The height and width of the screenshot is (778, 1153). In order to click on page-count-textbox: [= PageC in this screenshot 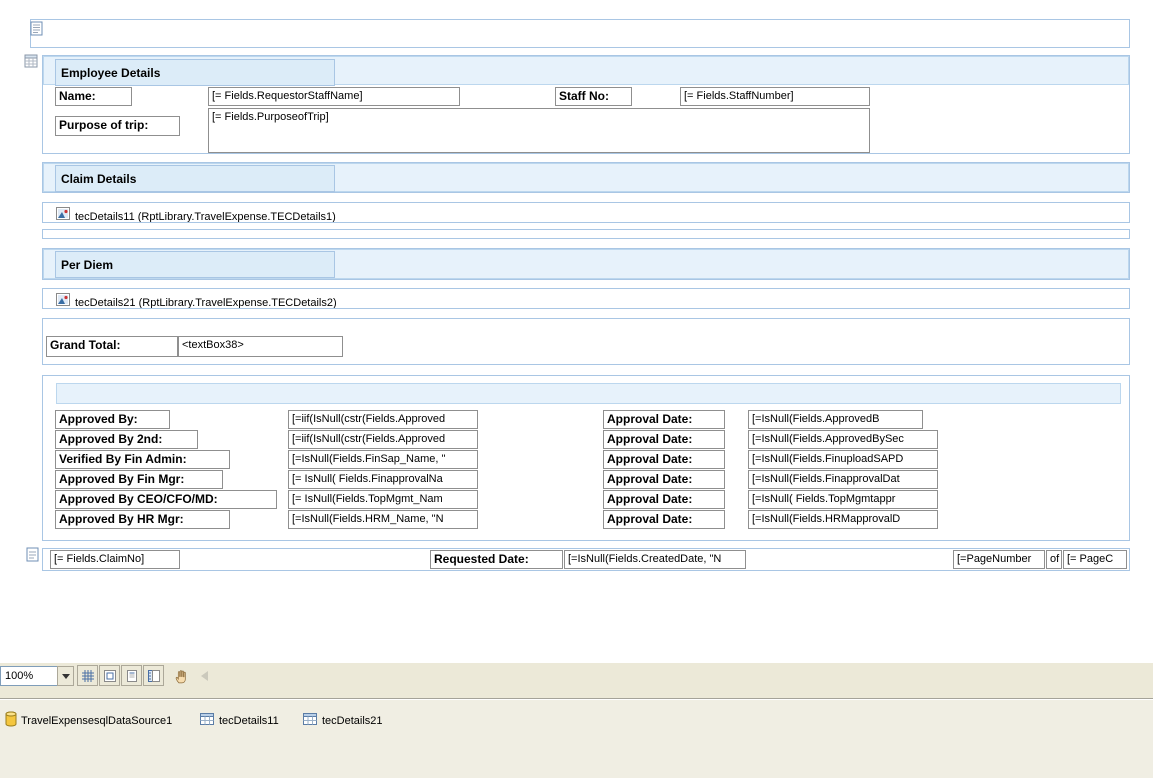, I will do `click(1095, 559)`.